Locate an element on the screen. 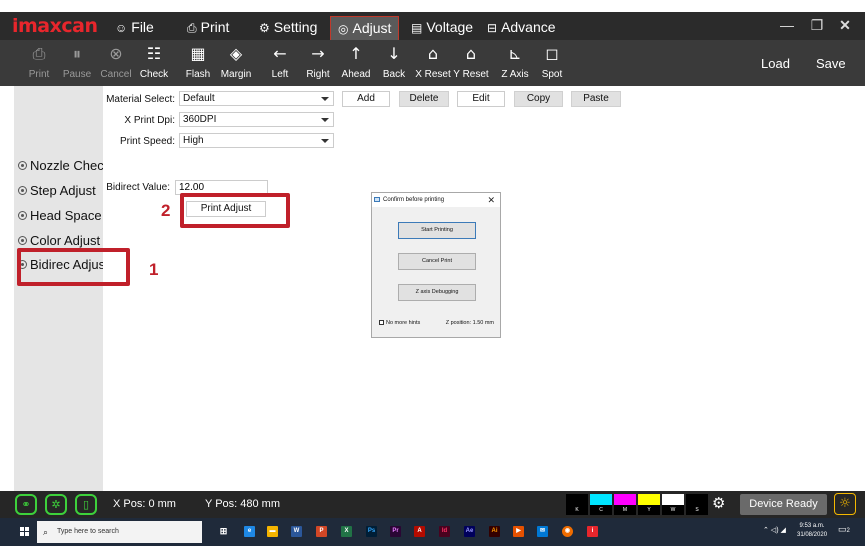  imaxcan-taskbar-icon: i is located at coordinates (592, 531).